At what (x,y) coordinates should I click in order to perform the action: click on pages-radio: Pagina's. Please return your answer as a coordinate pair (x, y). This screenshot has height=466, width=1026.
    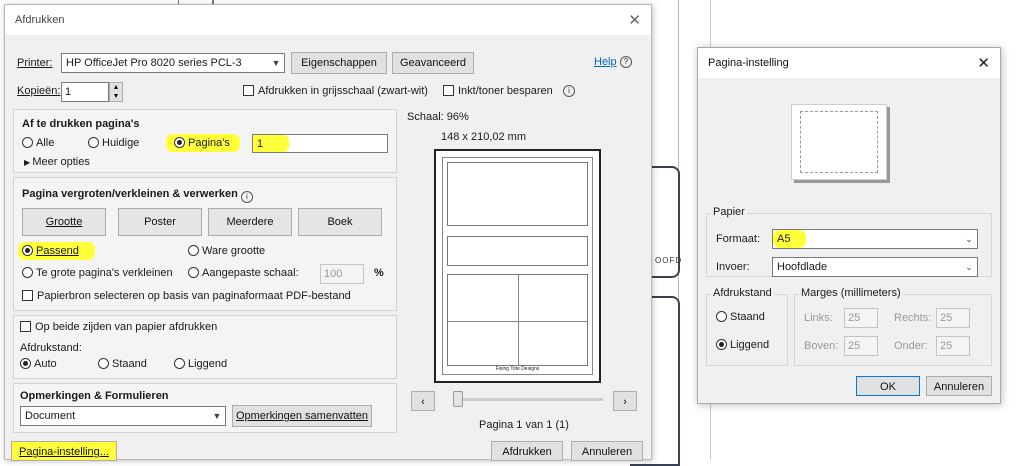
    Looking at the image, I should click on (203, 143).